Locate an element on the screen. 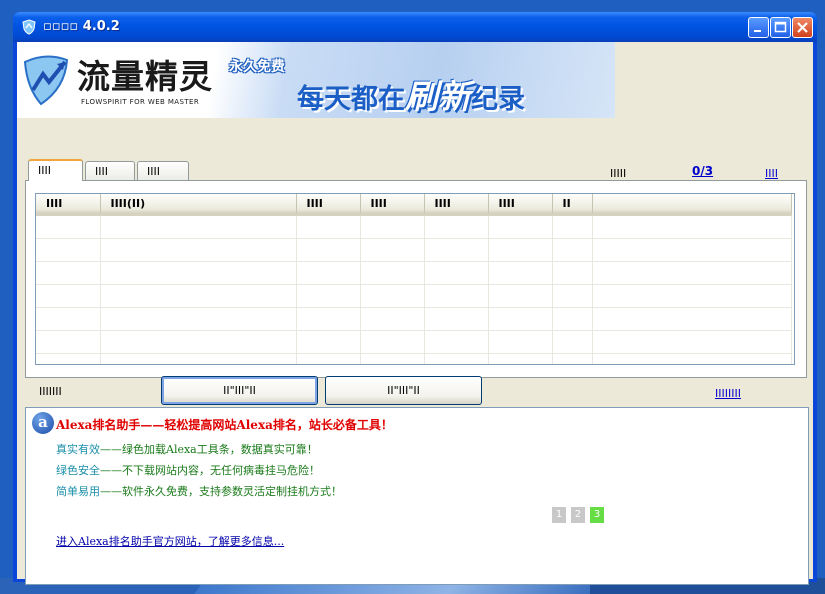  tab-2: IIII is located at coordinates (110, 171).